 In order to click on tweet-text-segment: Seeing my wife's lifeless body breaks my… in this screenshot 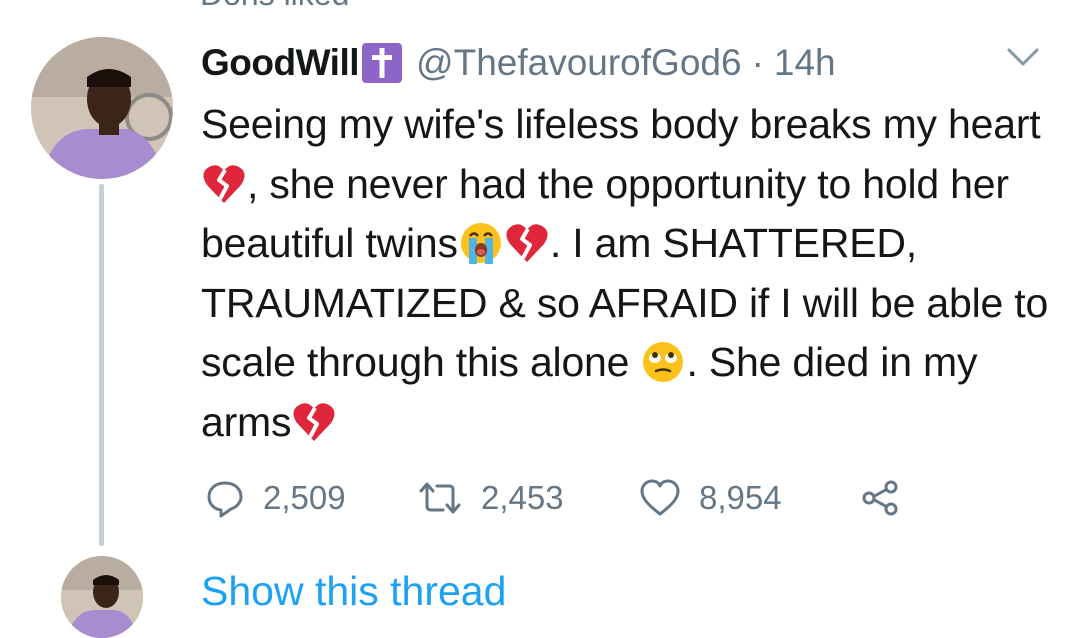, I will do `click(621, 124)`.